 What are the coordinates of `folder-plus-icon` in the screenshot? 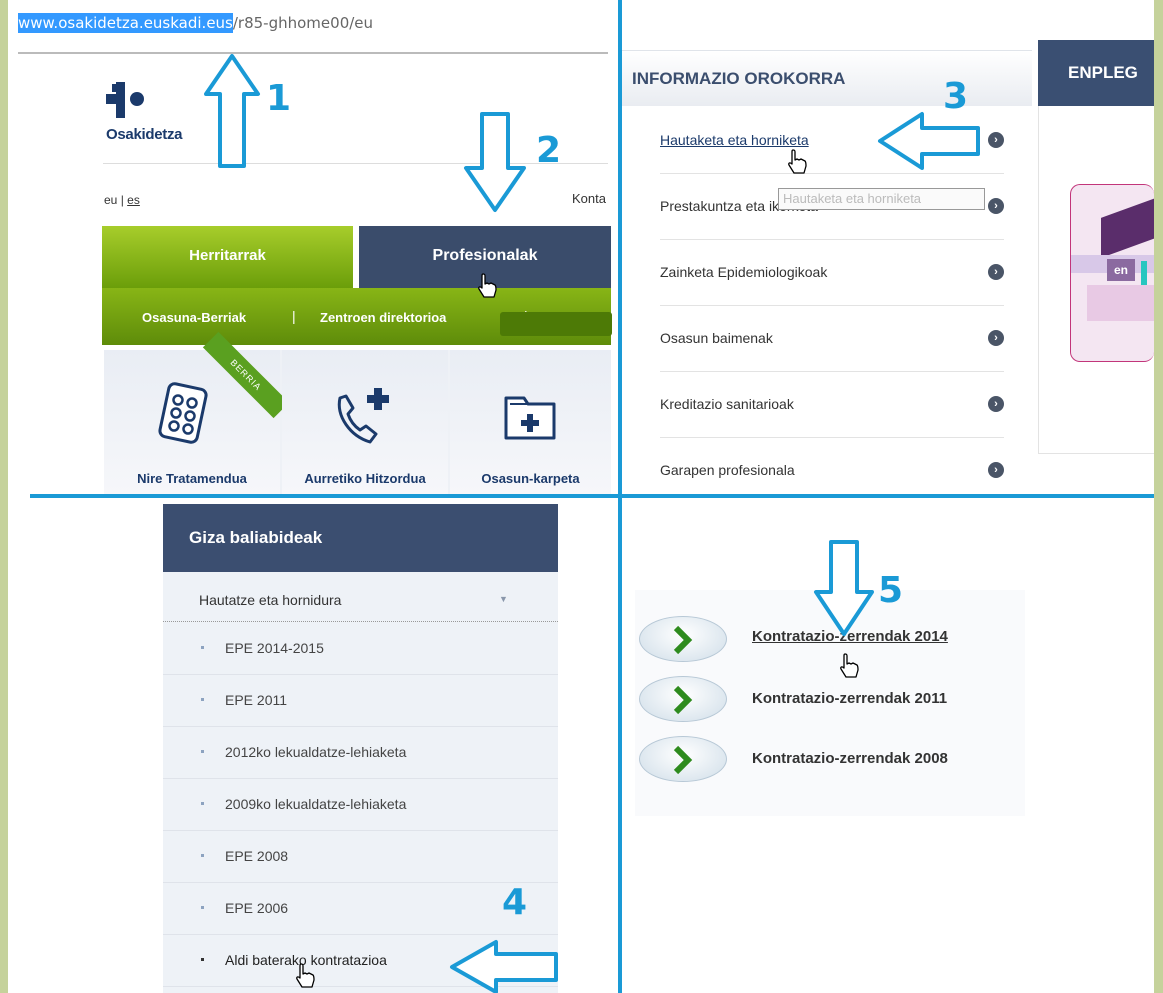 It's located at (530, 418).